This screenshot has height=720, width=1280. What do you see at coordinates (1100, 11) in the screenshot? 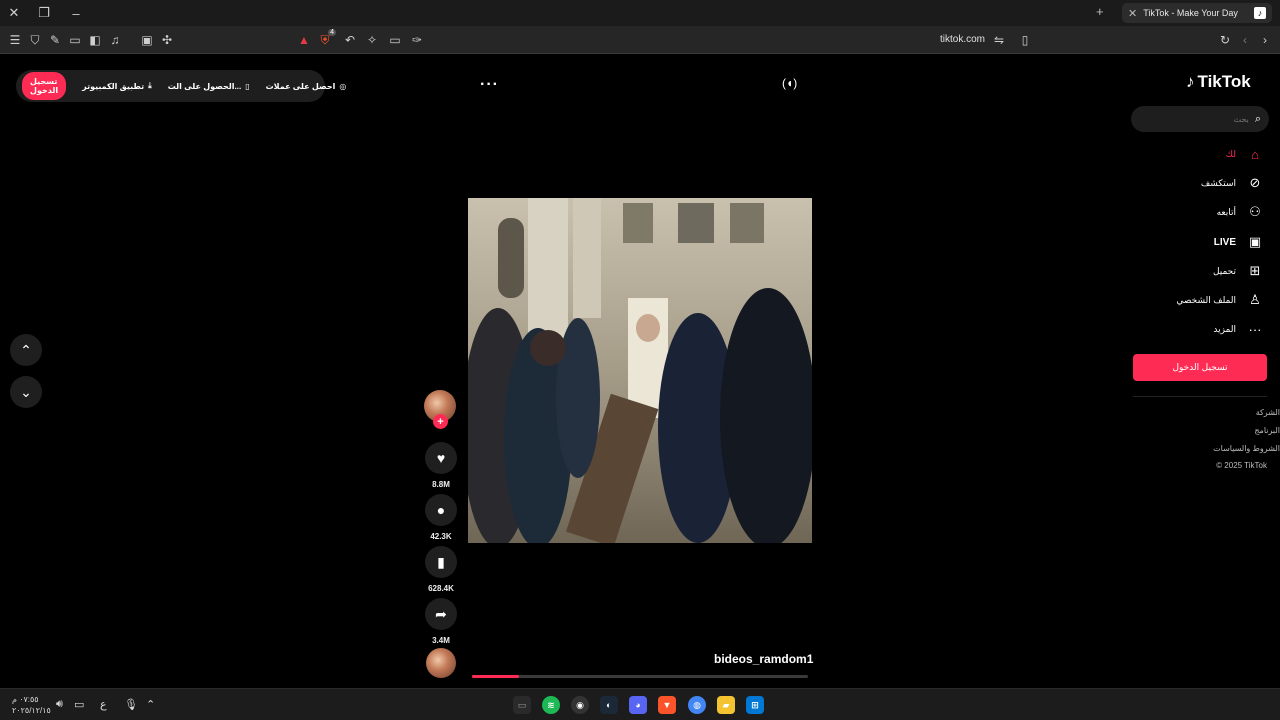
I see `new-tab-button: +` at bounding box center [1100, 11].